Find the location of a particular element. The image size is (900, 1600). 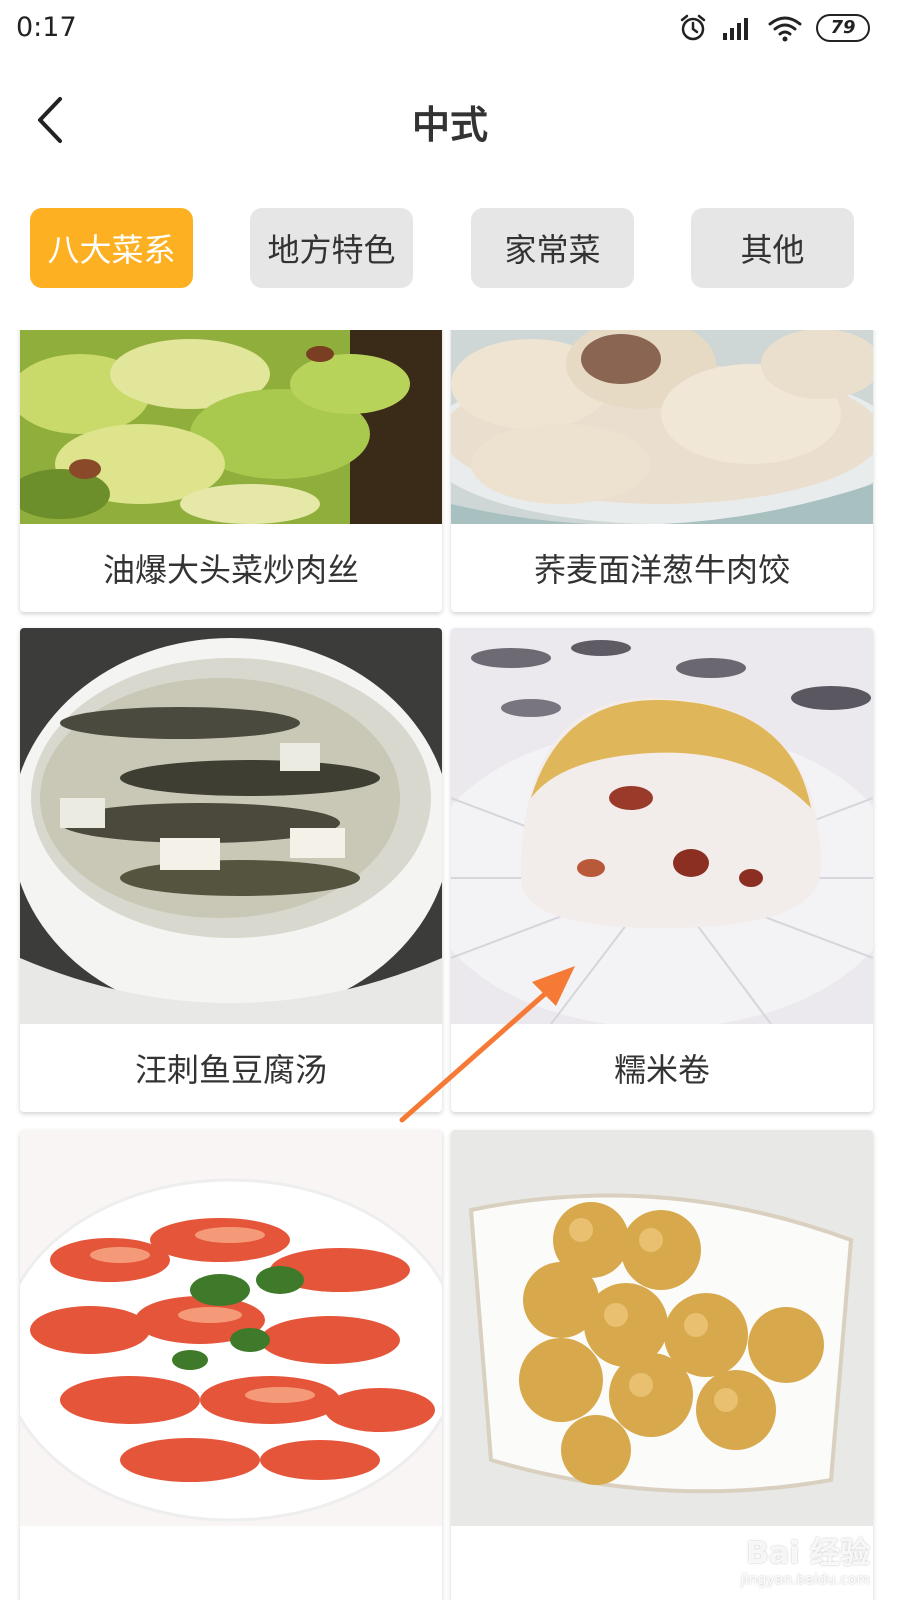

dish-title: 汪刺鱼豆腐汤 is located at coordinates (230, 1070).